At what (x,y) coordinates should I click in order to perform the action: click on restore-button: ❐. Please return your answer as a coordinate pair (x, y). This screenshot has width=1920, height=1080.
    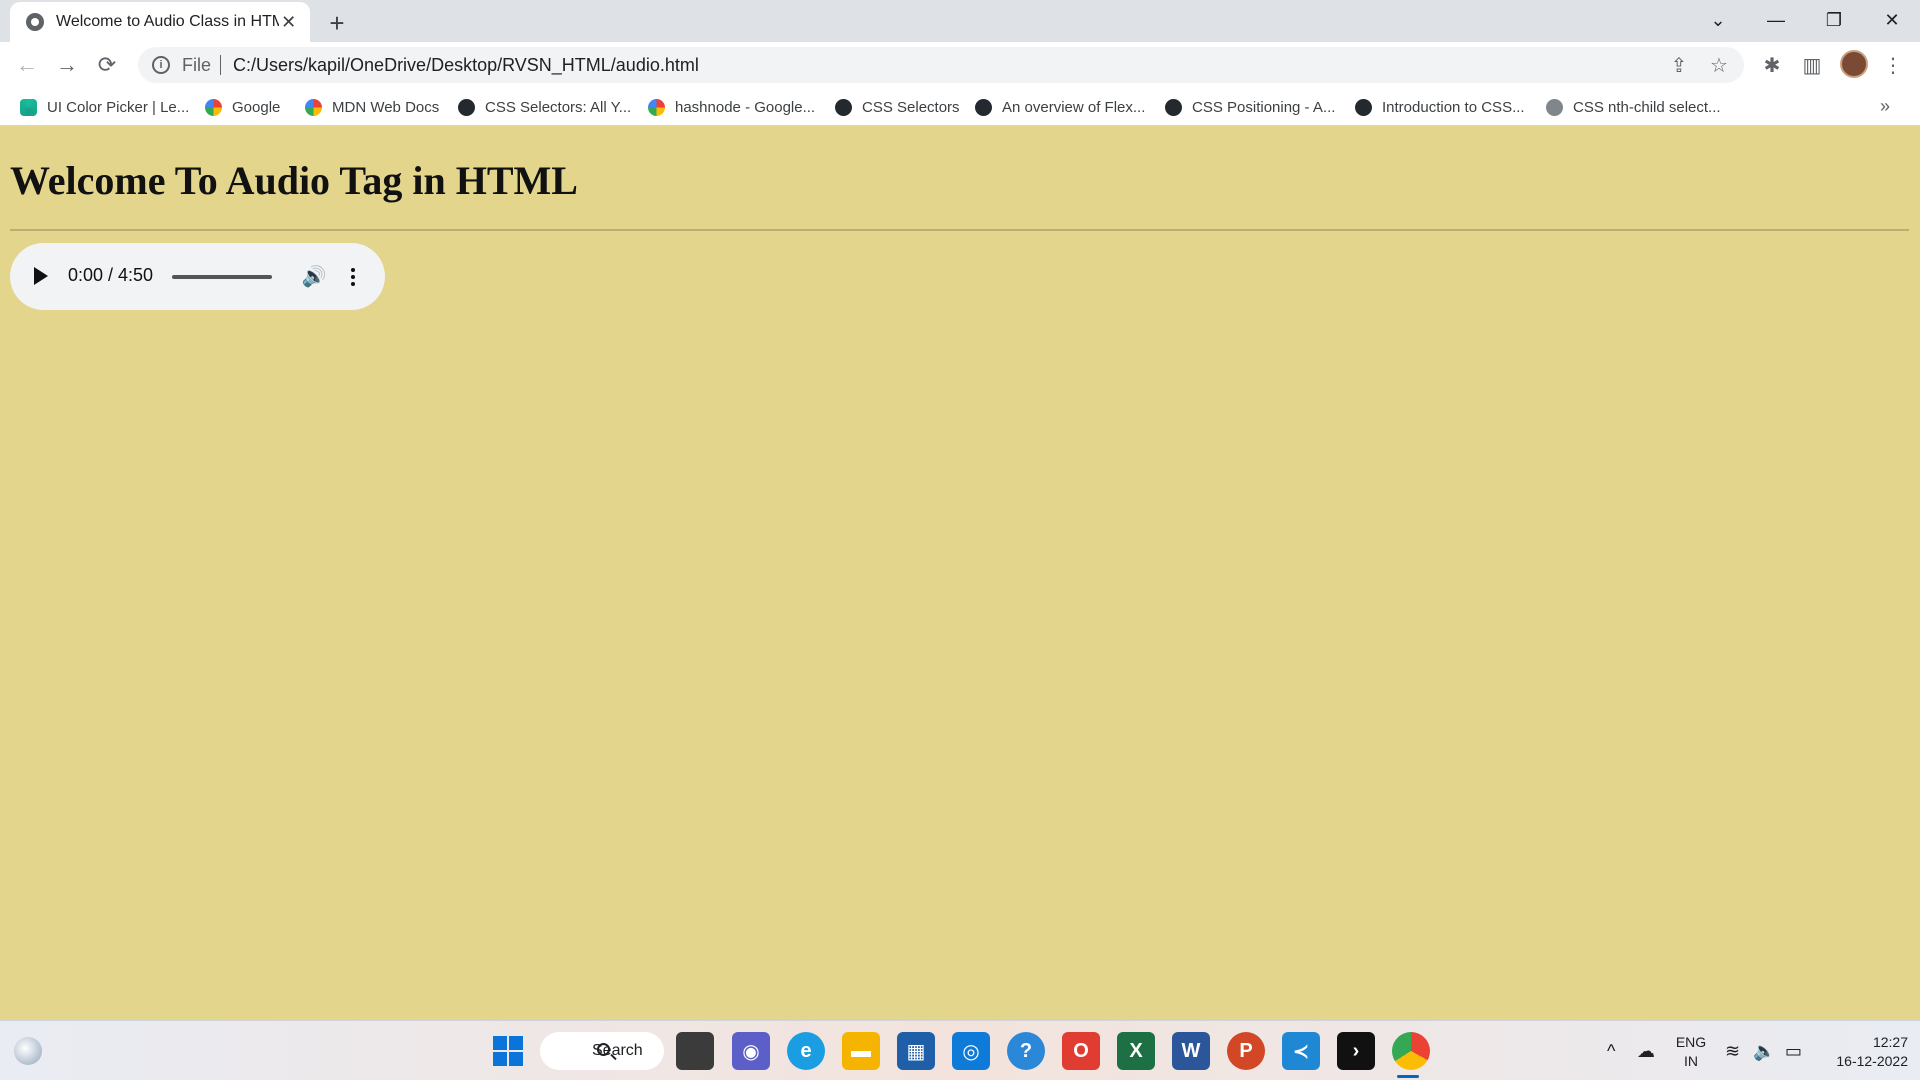
    Looking at the image, I should click on (1834, 20).